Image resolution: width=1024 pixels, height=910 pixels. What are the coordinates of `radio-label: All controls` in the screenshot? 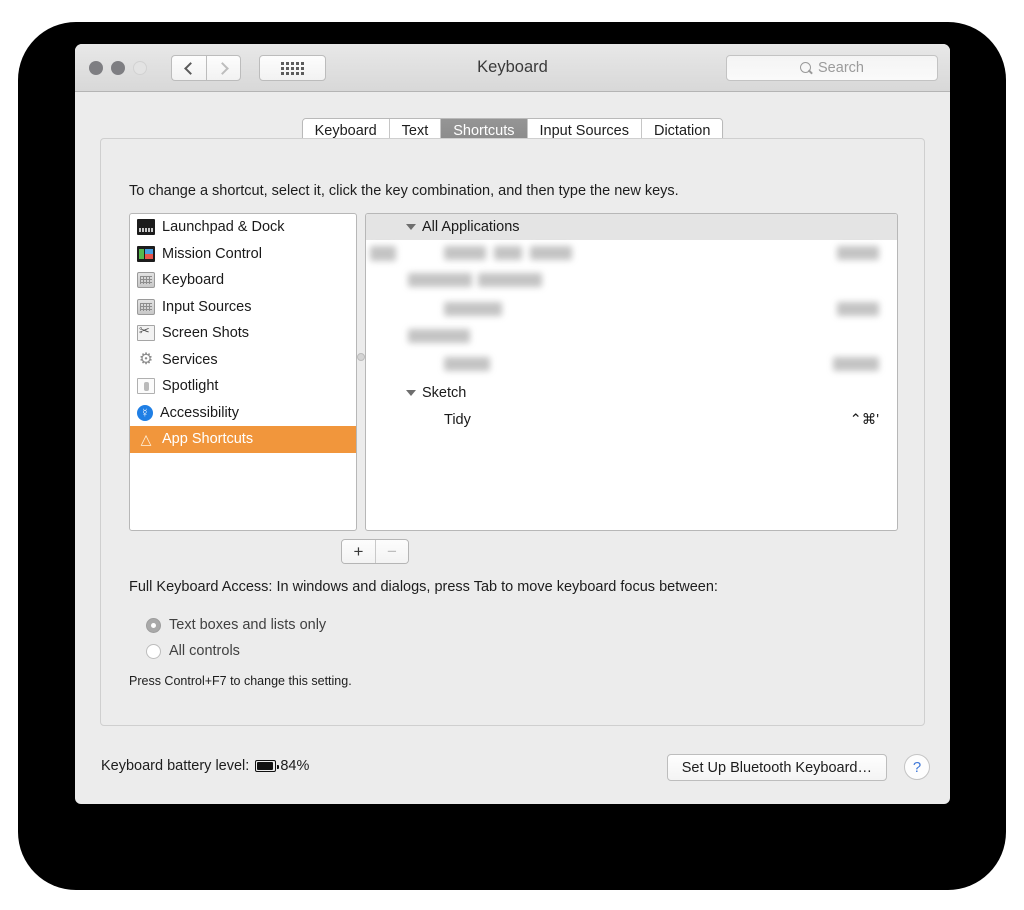 It's located at (204, 651).